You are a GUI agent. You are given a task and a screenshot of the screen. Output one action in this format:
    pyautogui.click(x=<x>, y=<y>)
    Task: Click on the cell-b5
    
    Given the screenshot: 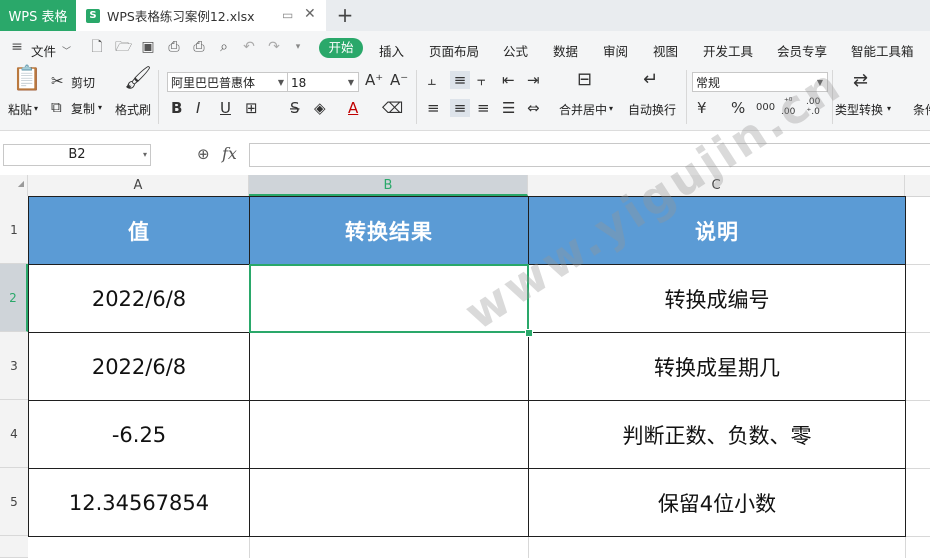 What is the action you would take?
    pyautogui.click(x=389, y=502)
    